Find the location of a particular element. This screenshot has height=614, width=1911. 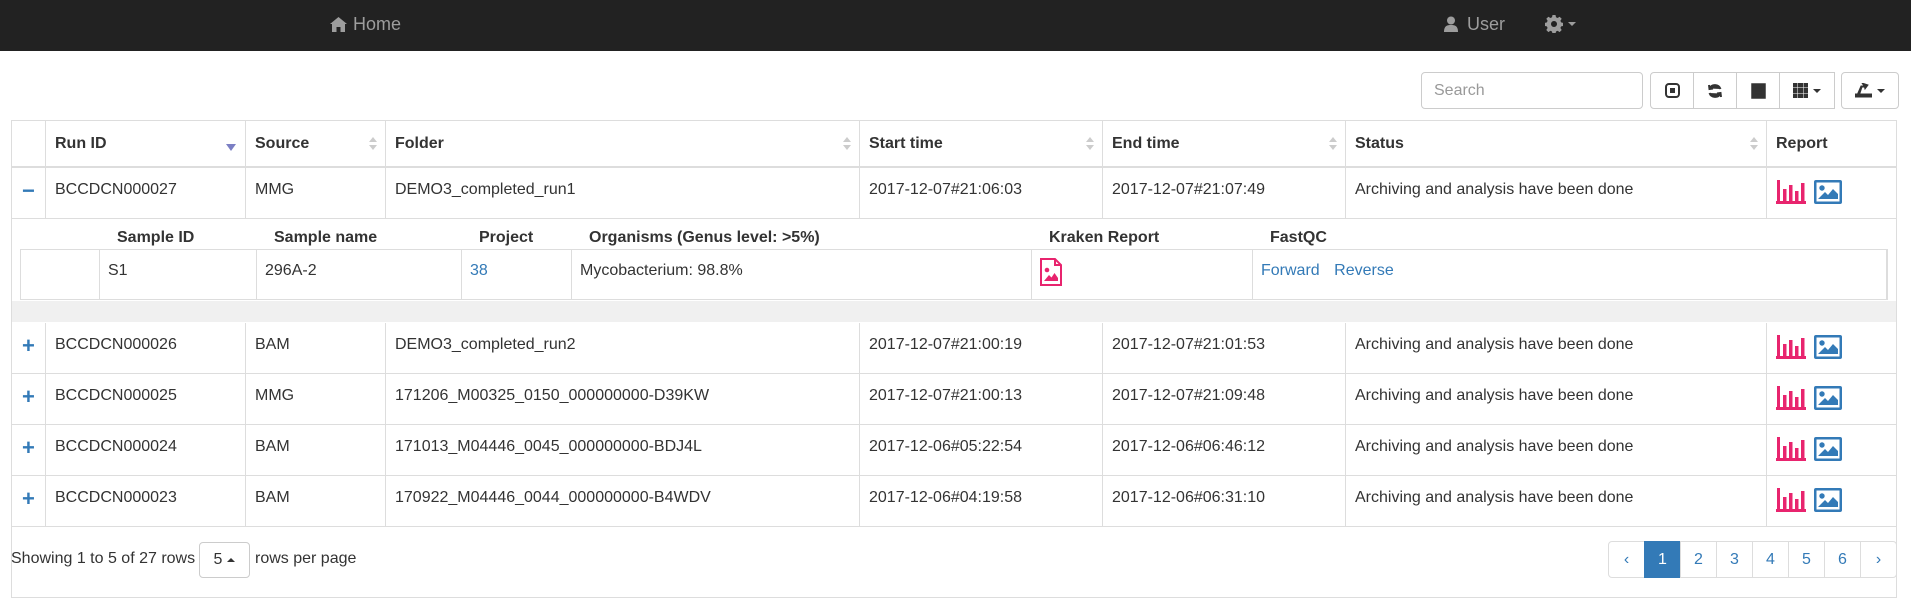

export-button is located at coordinates (1870, 90).